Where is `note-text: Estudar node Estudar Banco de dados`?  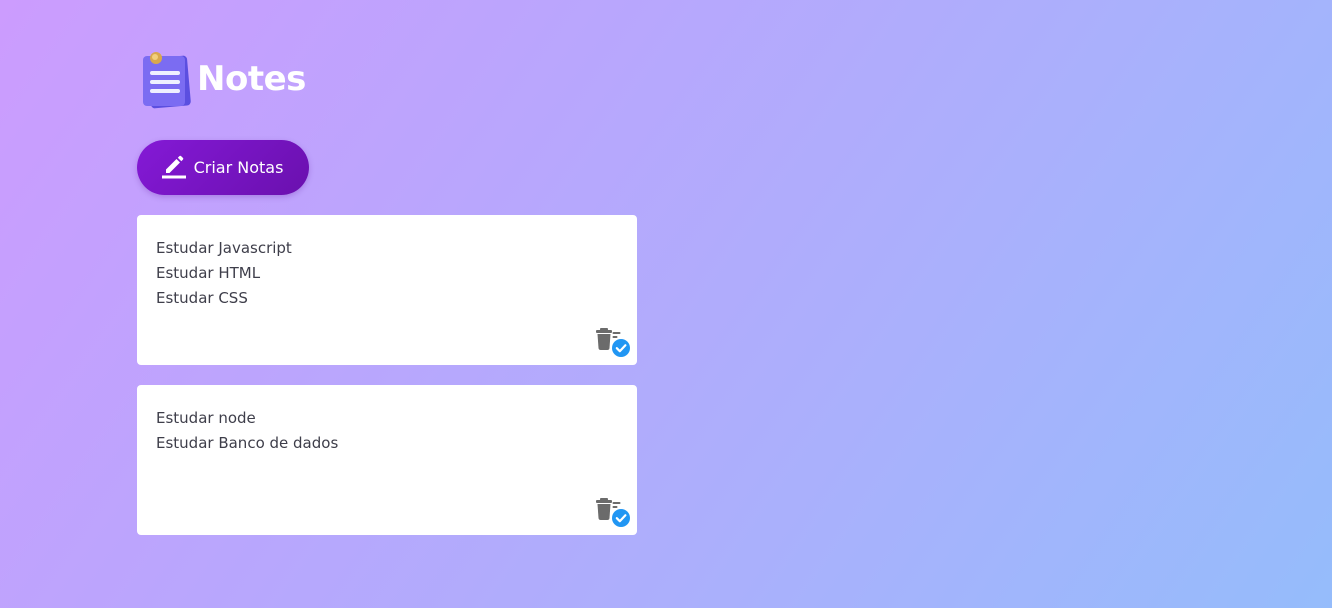
note-text: Estudar node Estudar Banco de dados is located at coordinates (366, 431).